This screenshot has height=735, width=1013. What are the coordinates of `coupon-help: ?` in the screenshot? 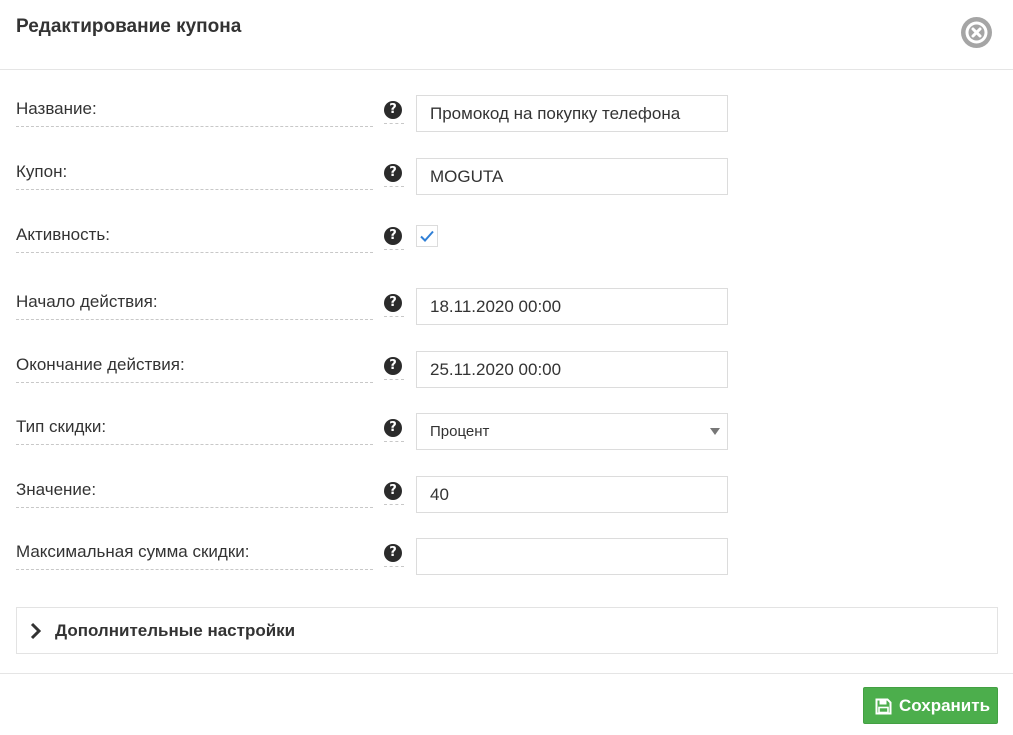 It's located at (394, 175).